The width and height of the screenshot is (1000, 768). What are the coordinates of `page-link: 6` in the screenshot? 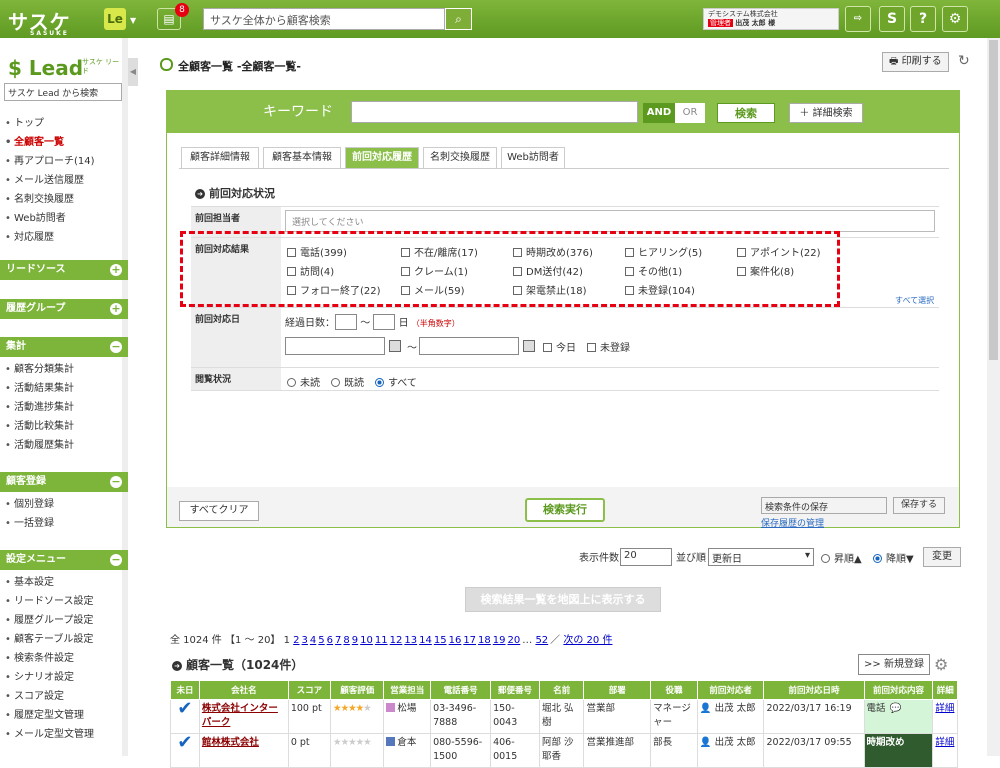 It's located at (330, 640).